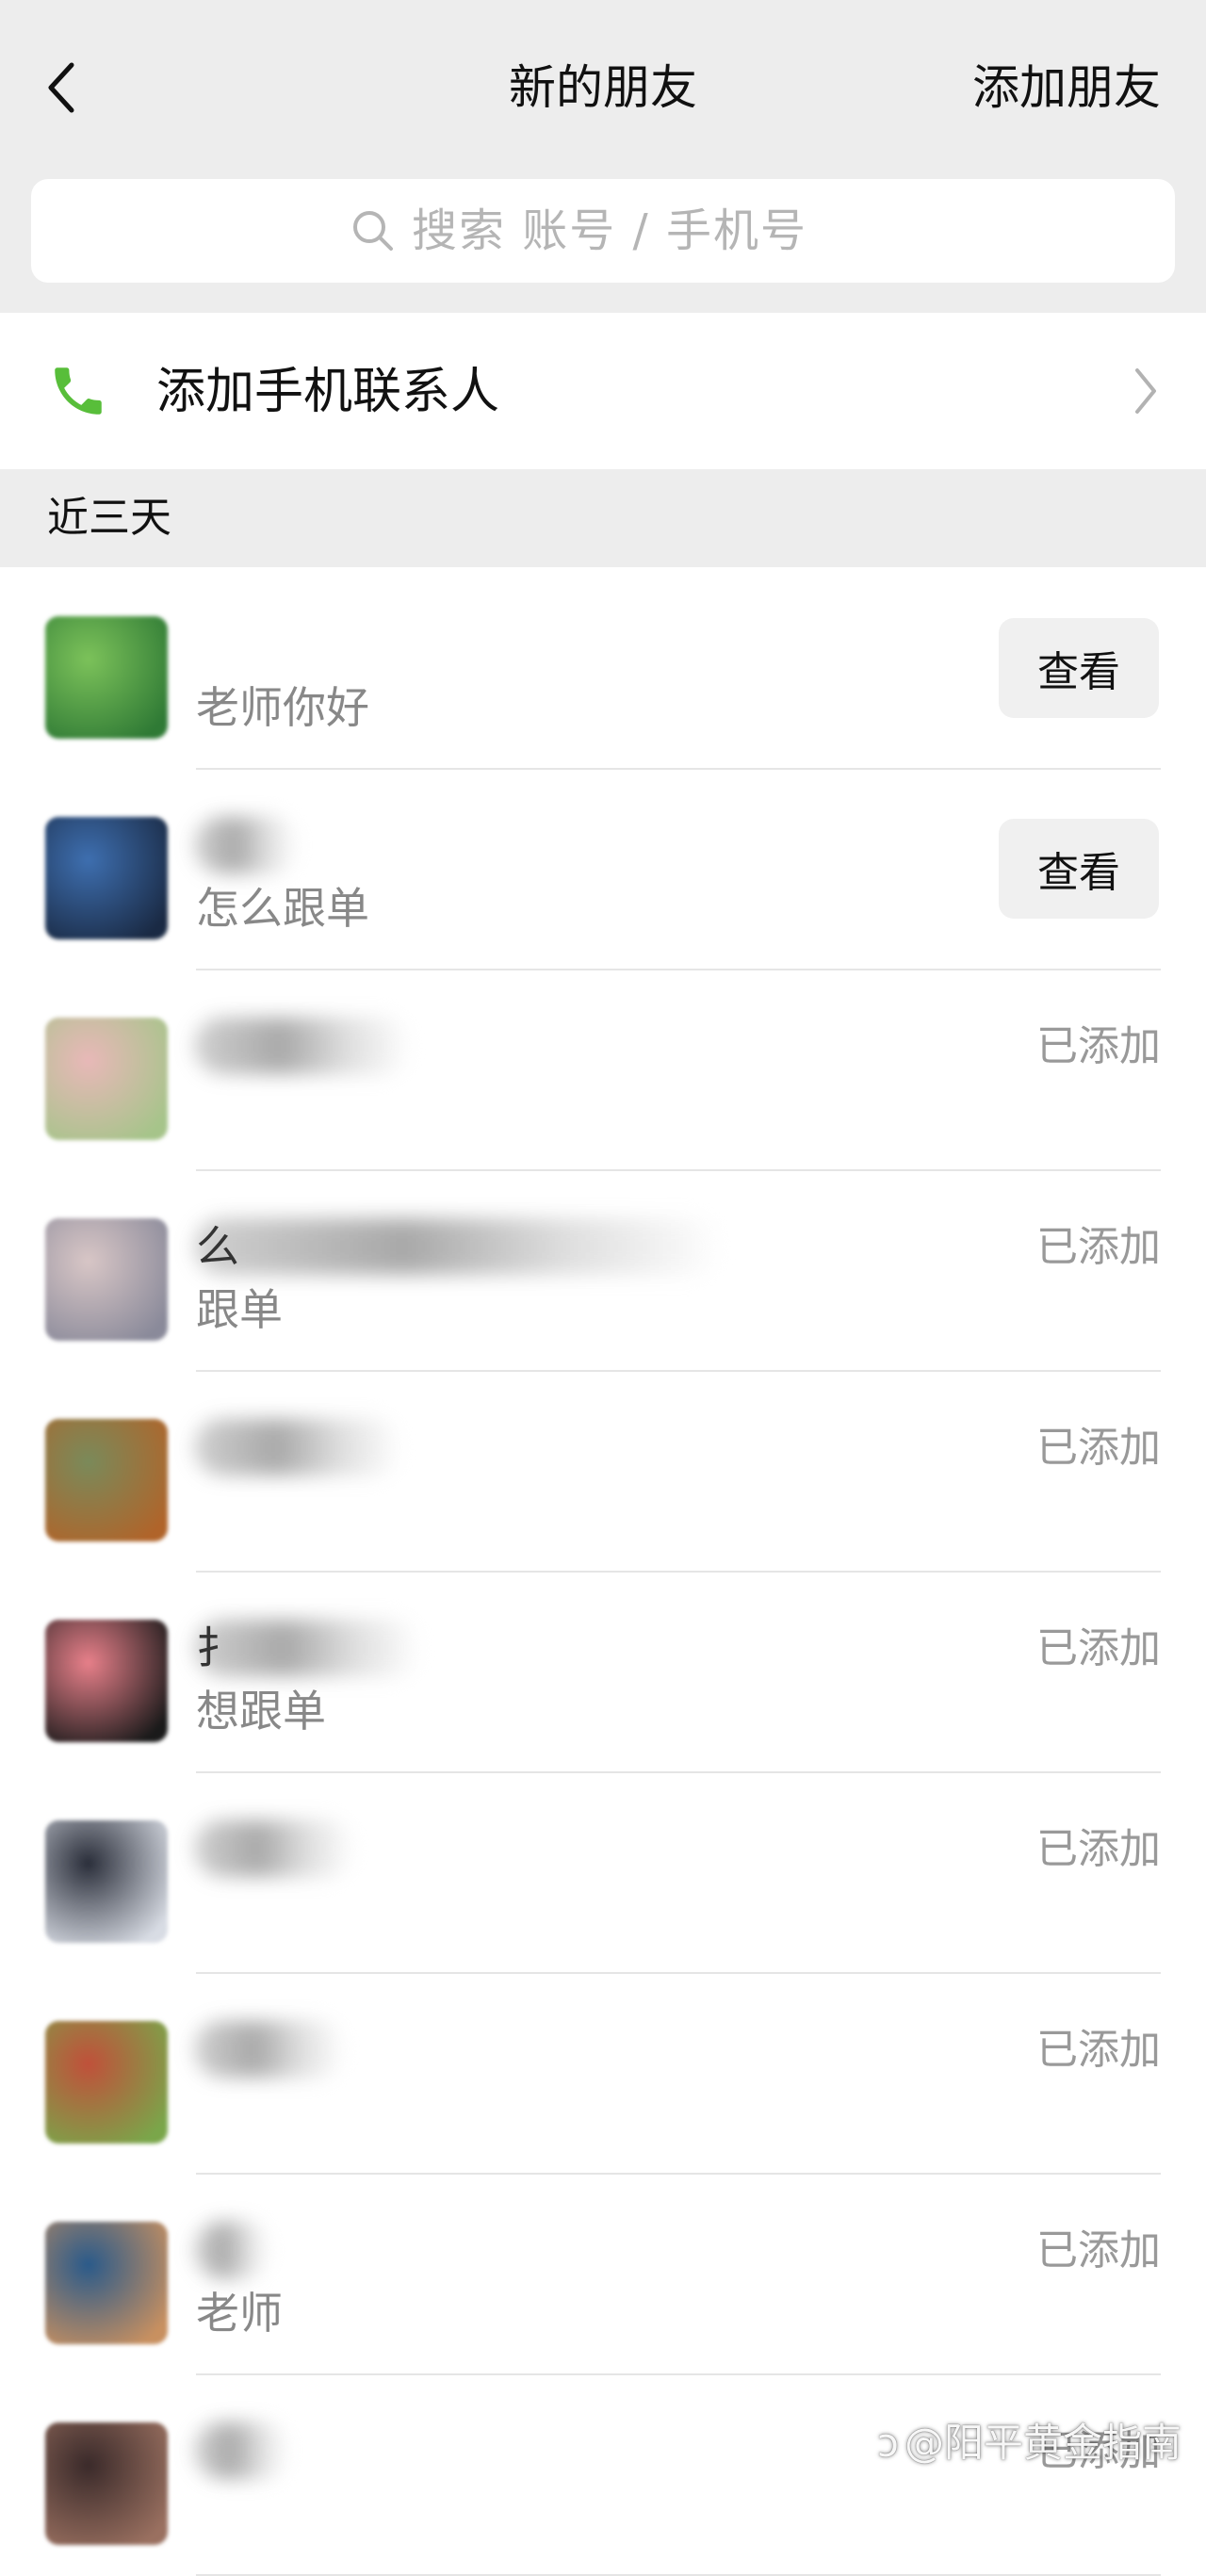  I want to click on request-message: 跟单, so click(239, 1309).